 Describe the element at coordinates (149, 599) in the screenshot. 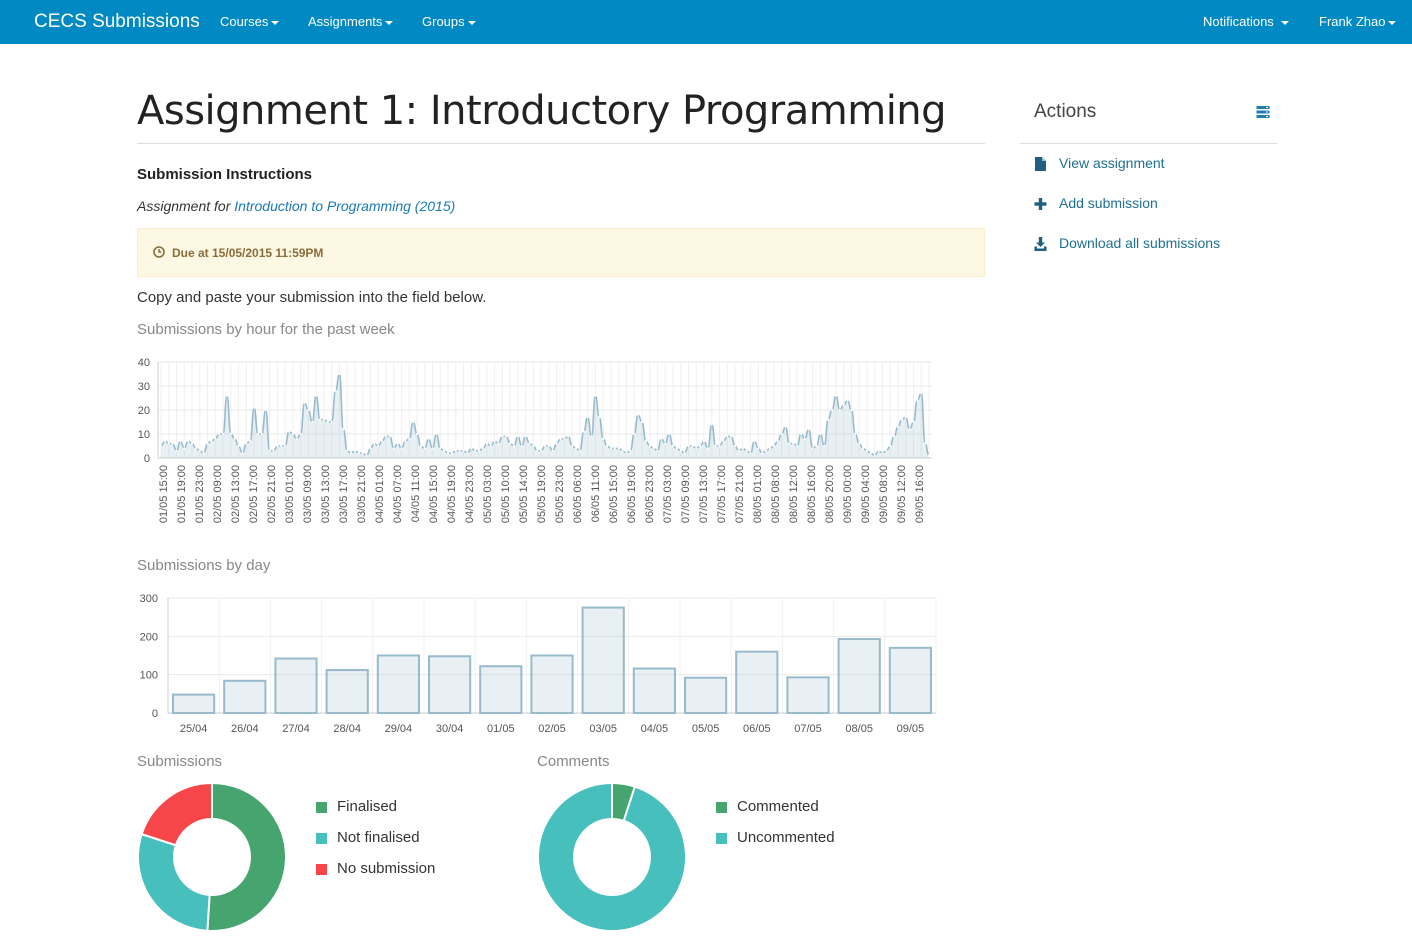

I see `y-tick-label: 300` at that location.